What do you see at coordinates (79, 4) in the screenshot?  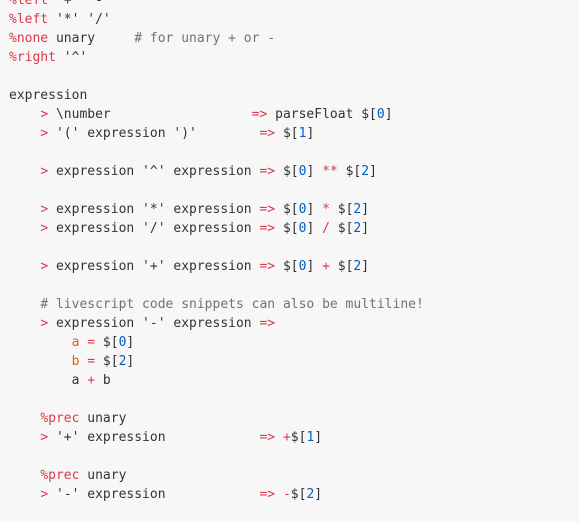 I see `code-token-plain: '+' '-'` at bounding box center [79, 4].